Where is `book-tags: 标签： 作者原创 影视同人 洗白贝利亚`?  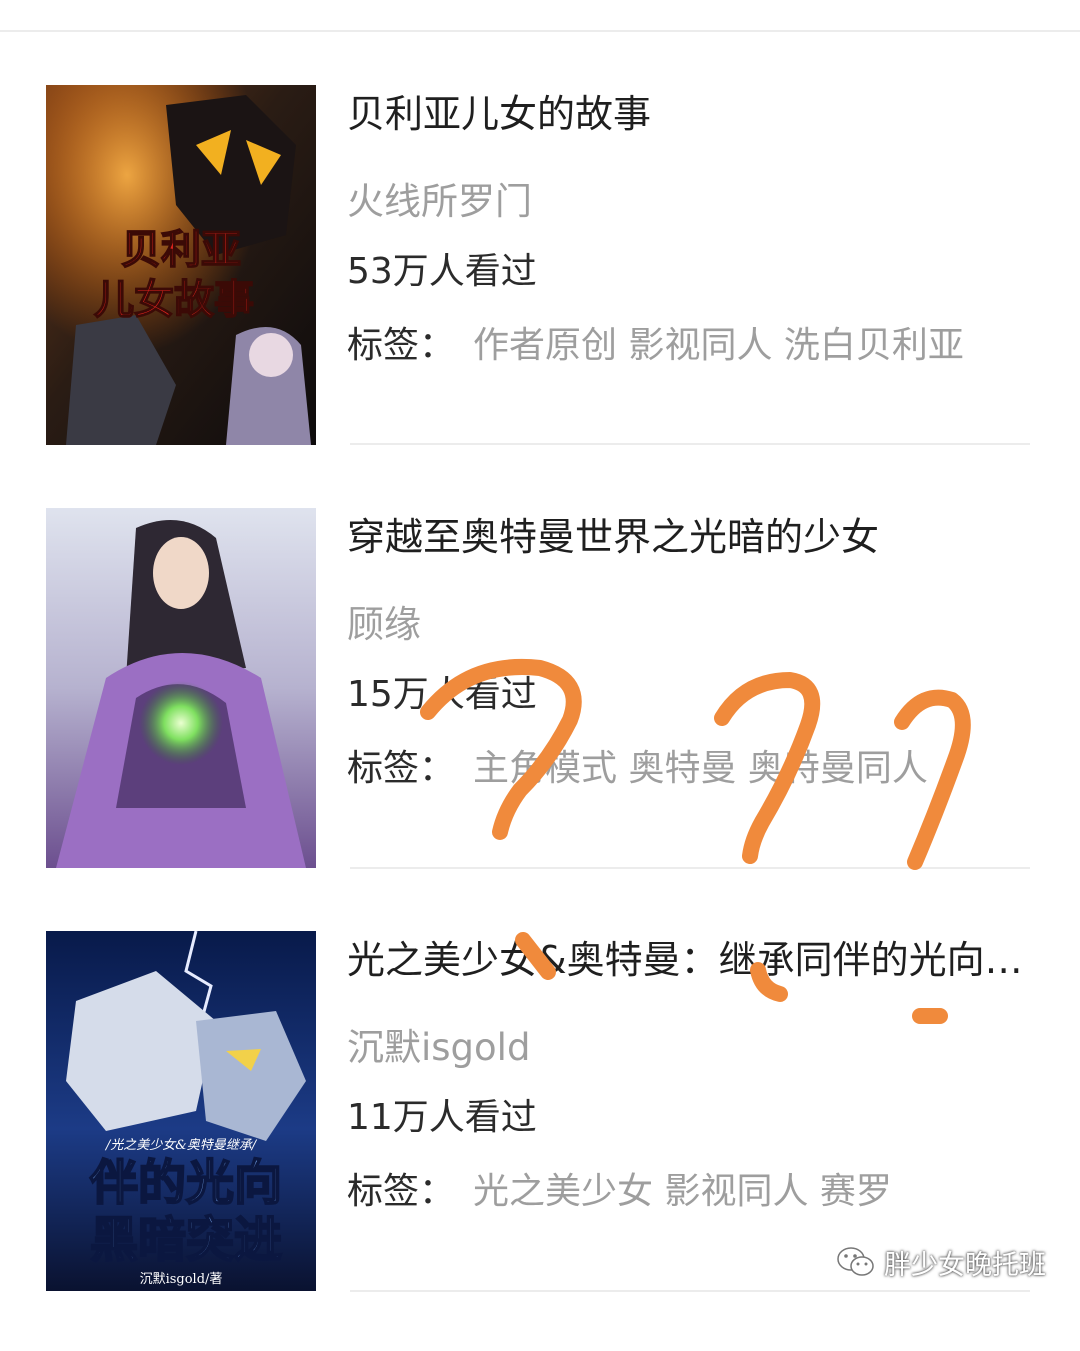 book-tags: 标签： 作者原创 影视同人 洗白贝利亚 is located at coordinates (687, 346).